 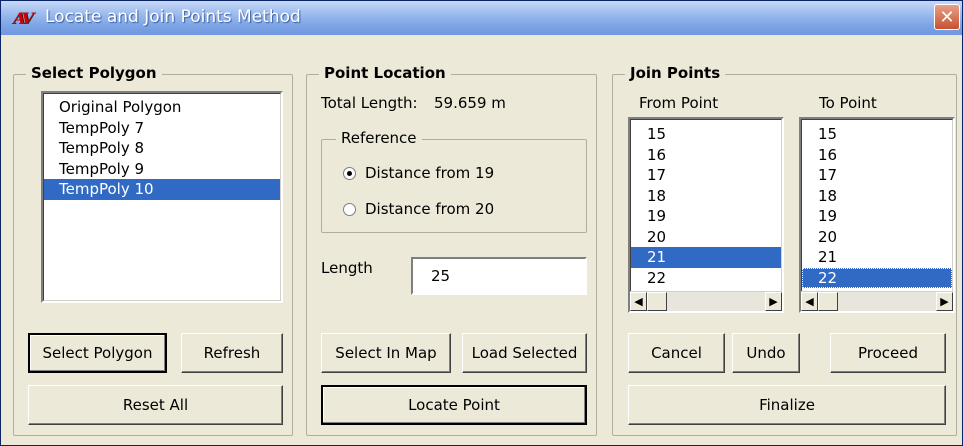 I want to click on proceed-button: Proceed, so click(x=888, y=353).